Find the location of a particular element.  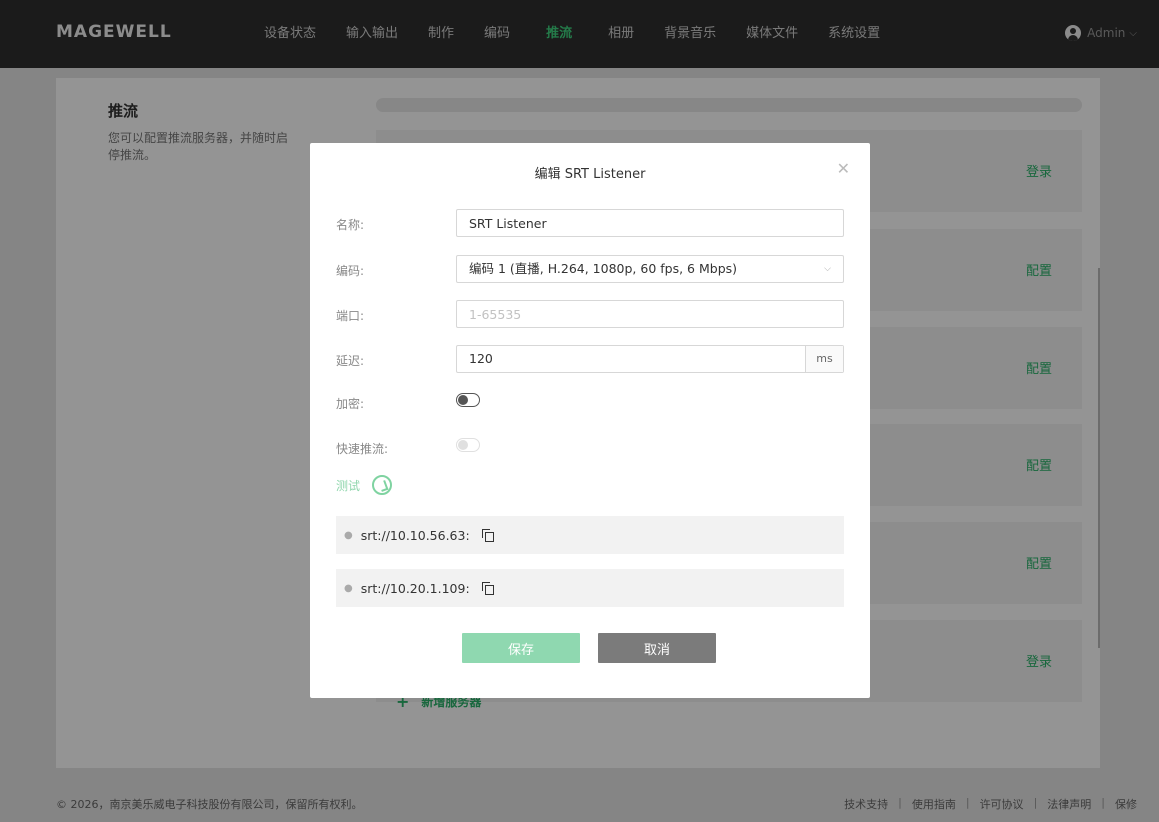

fast-push-label: 快速推流: is located at coordinates (362, 449).